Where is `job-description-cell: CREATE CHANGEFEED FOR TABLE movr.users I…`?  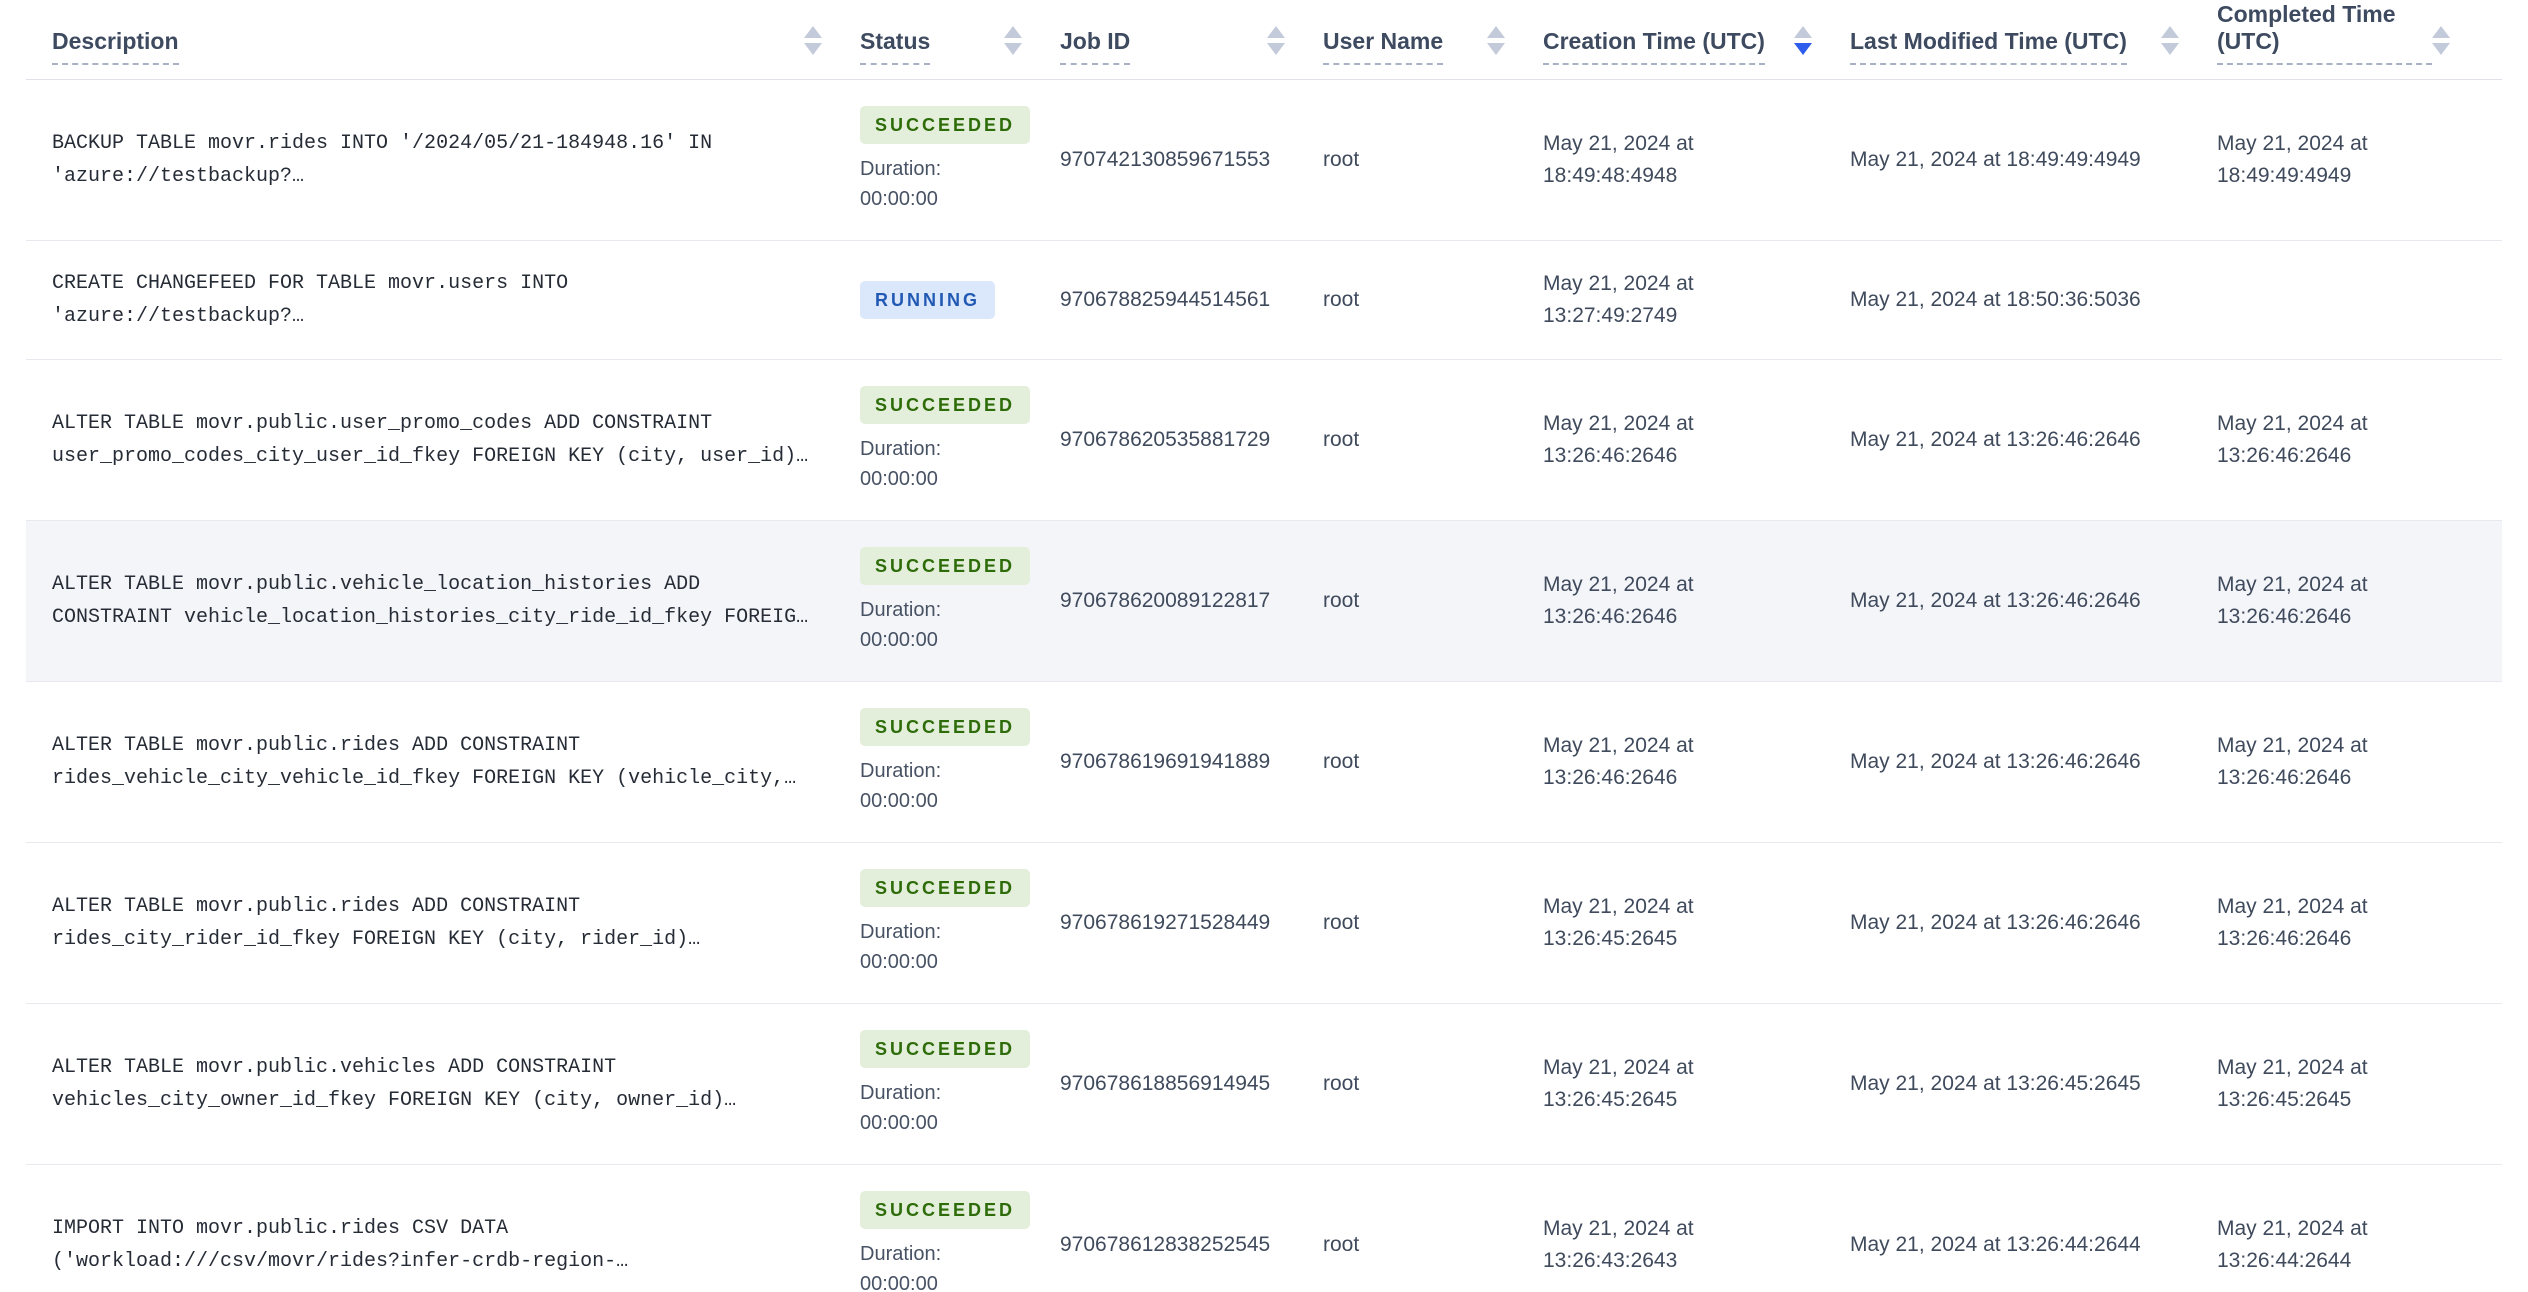
job-description-cell: CREATE CHANGEFEED FOR TABLE movr.users I… is located at coordinates (310, 300).